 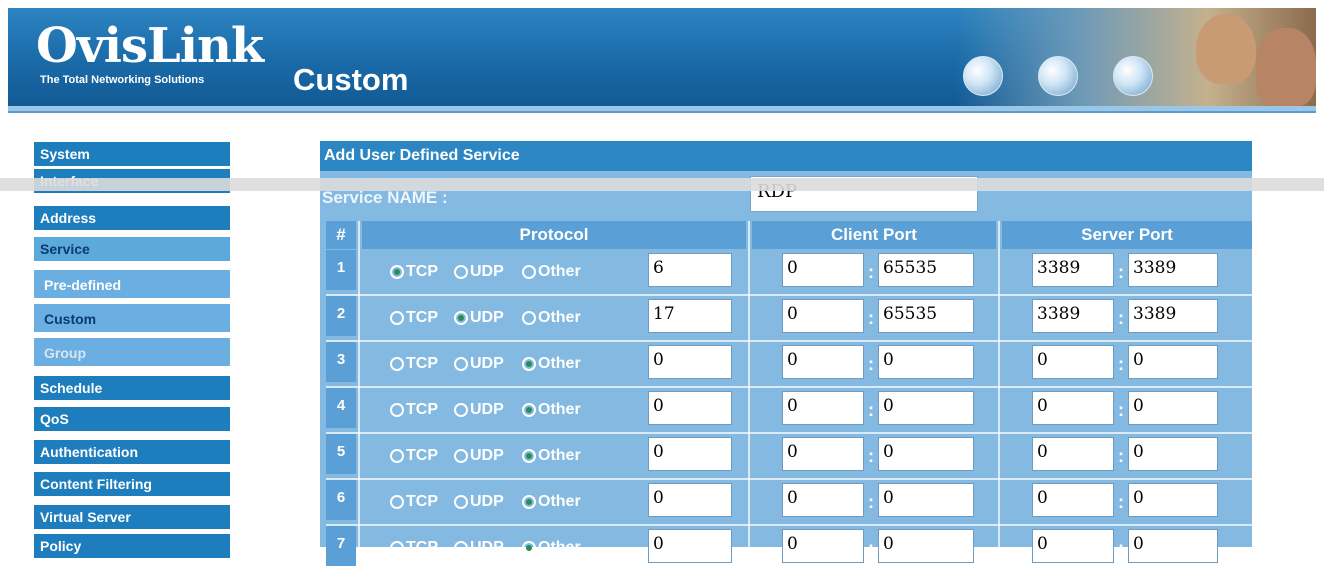 I want to click on header-person-father, so click(x=1226, y=49).